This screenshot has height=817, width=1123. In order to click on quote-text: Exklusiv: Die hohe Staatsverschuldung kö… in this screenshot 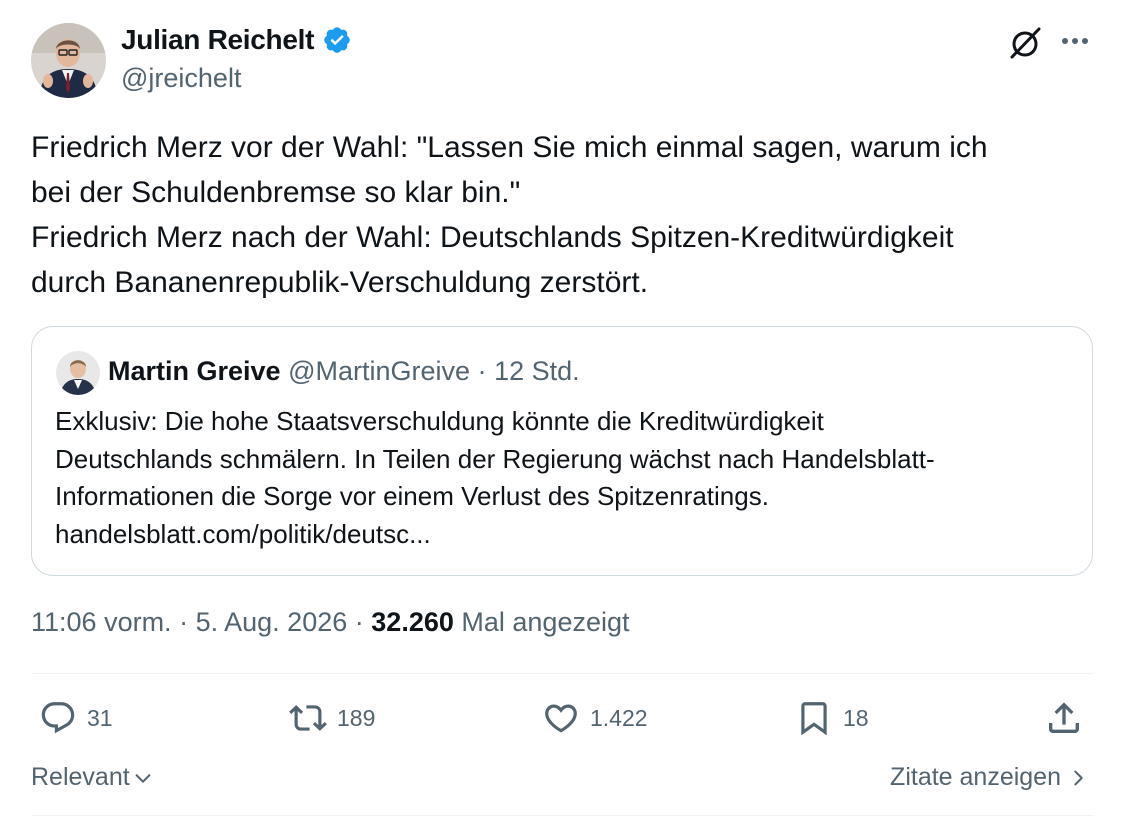, I will do `click(495, 478)`.